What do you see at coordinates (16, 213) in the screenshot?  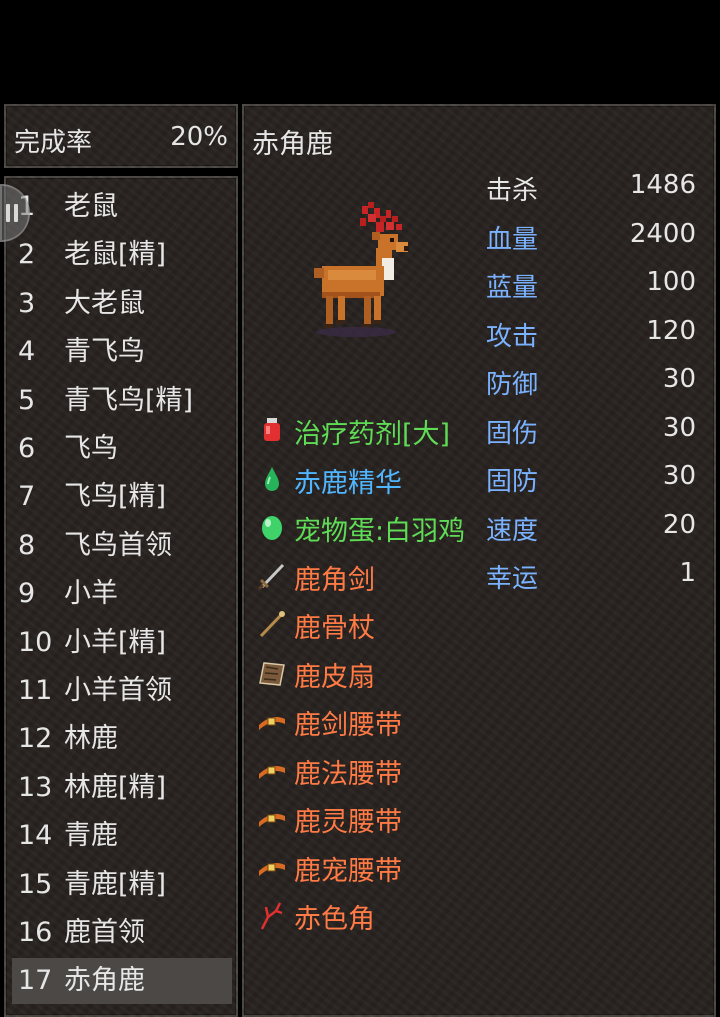 I see `pause-icon-bar` at bounding box center [16, 213].